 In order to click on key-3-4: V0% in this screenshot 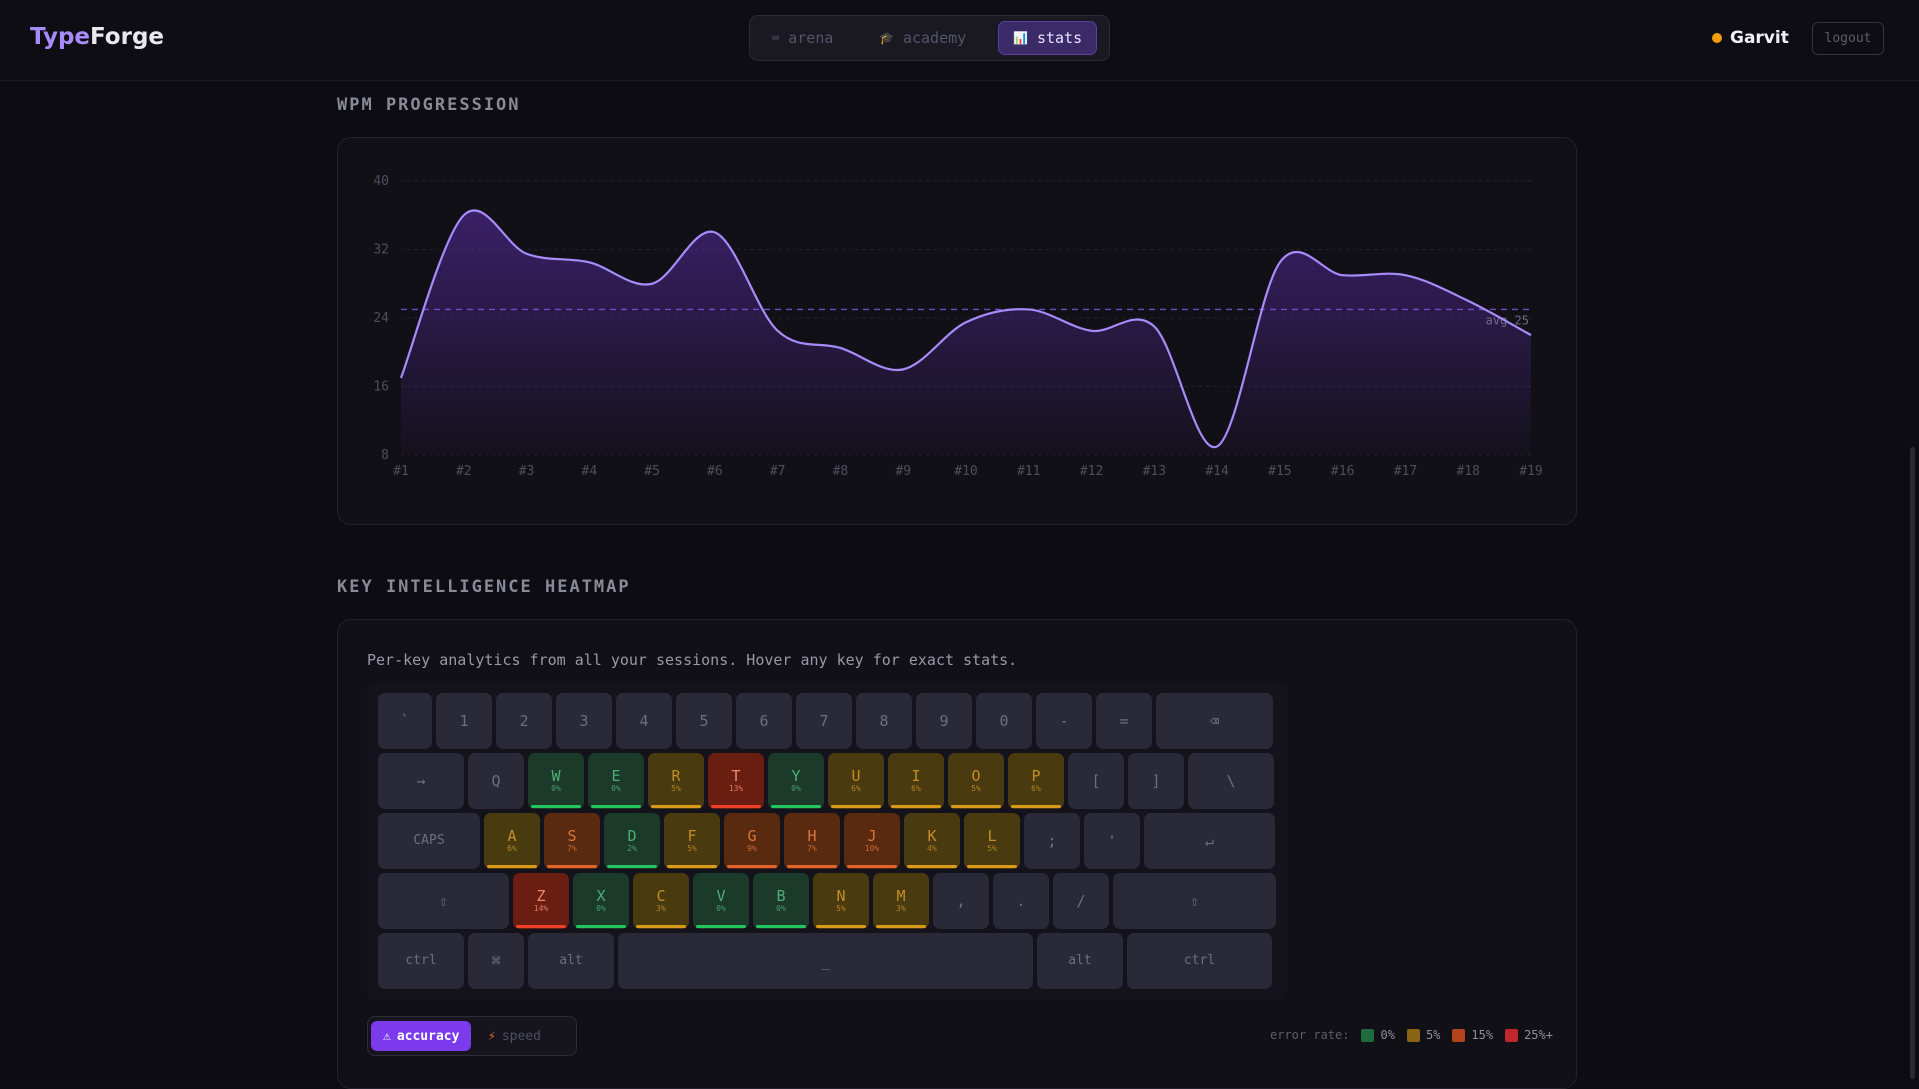, I will do `click(721, 901)`.